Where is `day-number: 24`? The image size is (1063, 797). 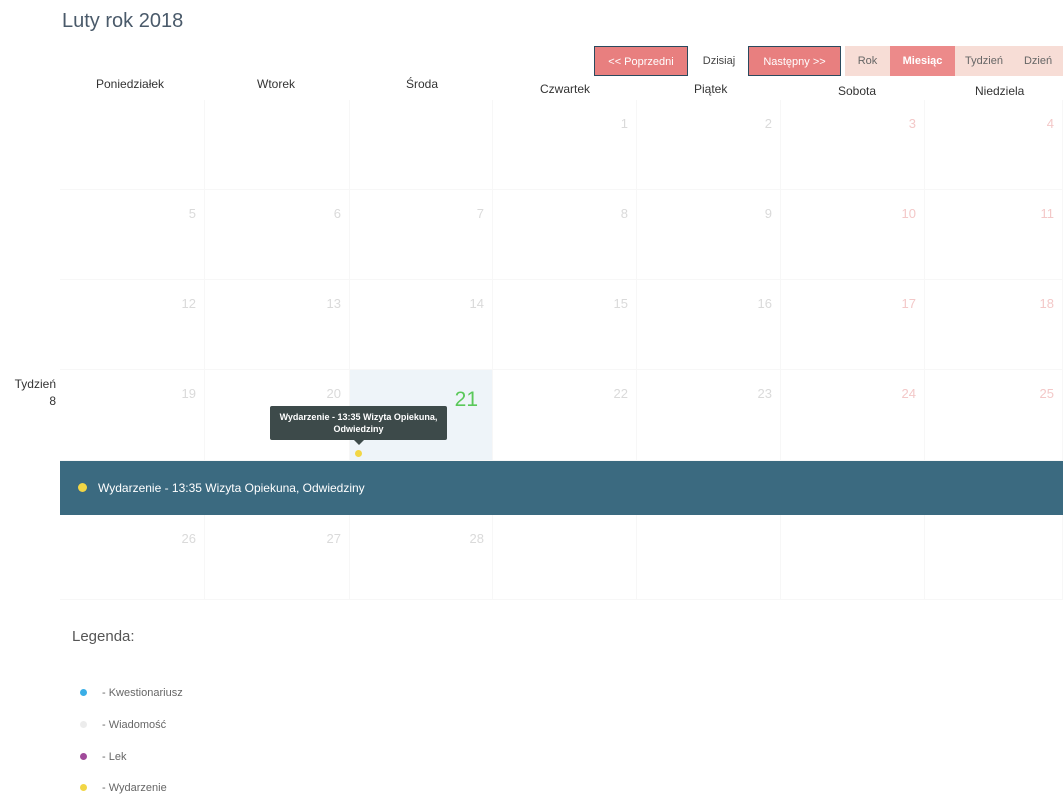 day-number: 24 is located at coordinates (908, 393).